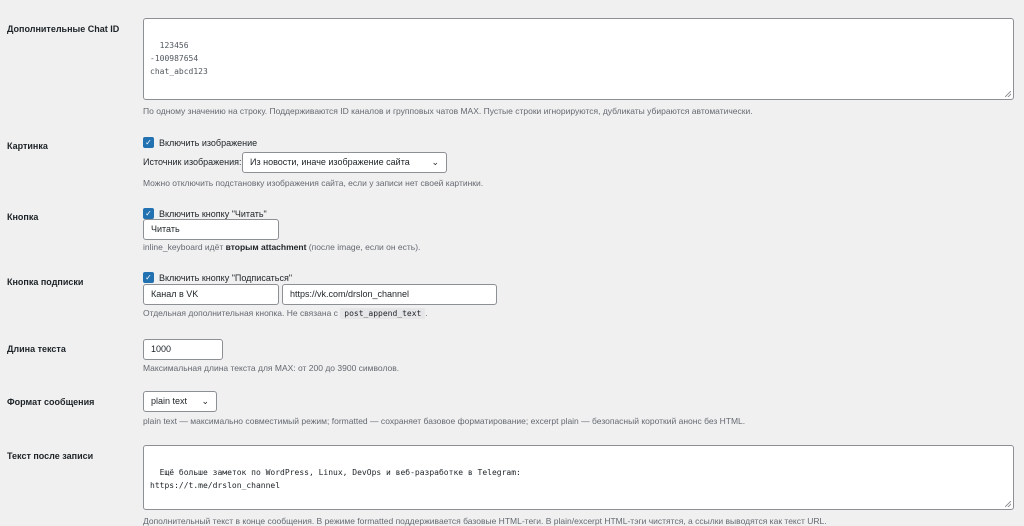 The width and height of the screenshot is (1024, 526). What do you see at coordinates (389, 294) in the screenshot?
I see `subscribe-url-input: https://vk.com/drslon_channel` at bounding box center [389, 294].